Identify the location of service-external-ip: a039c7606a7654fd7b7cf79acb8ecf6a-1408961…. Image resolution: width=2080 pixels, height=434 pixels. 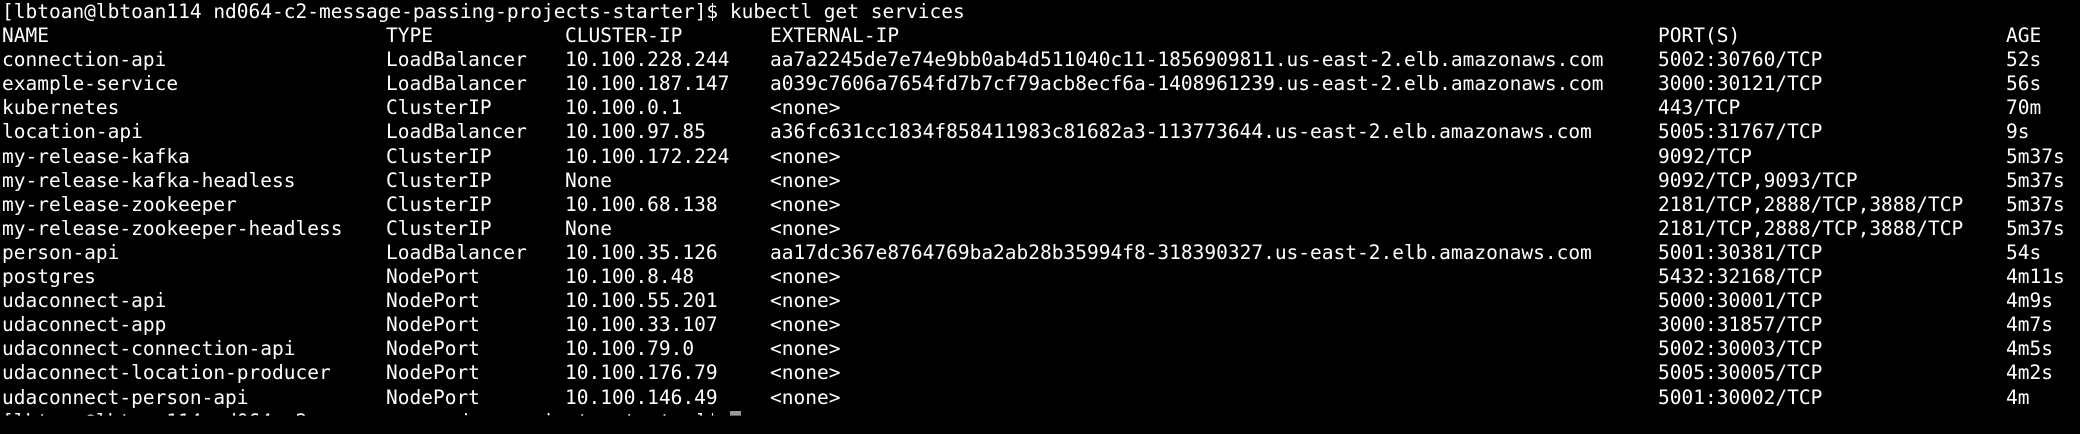
(1187, 84).